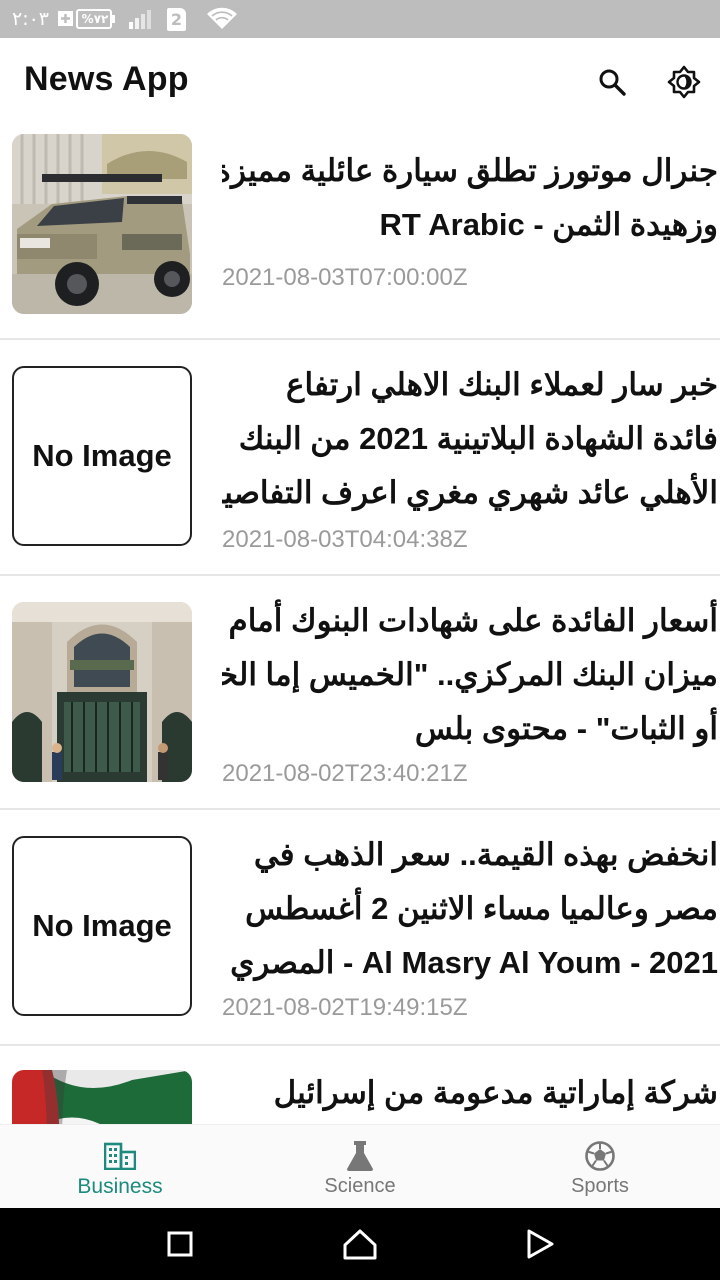  I want to click on tab-science: Science, so click(360, 1167).